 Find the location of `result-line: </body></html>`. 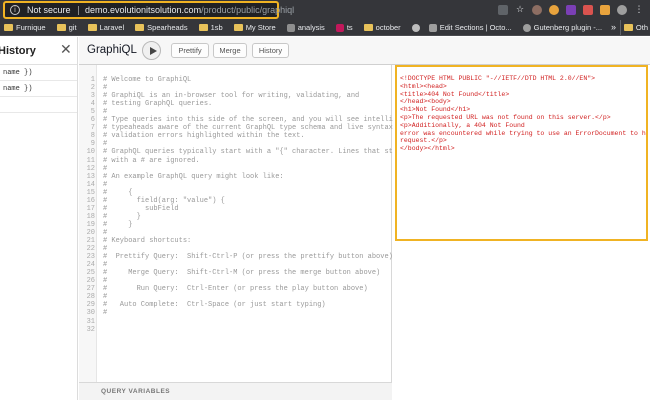

result-line: </body></html> is located at coordinates (427, 149).